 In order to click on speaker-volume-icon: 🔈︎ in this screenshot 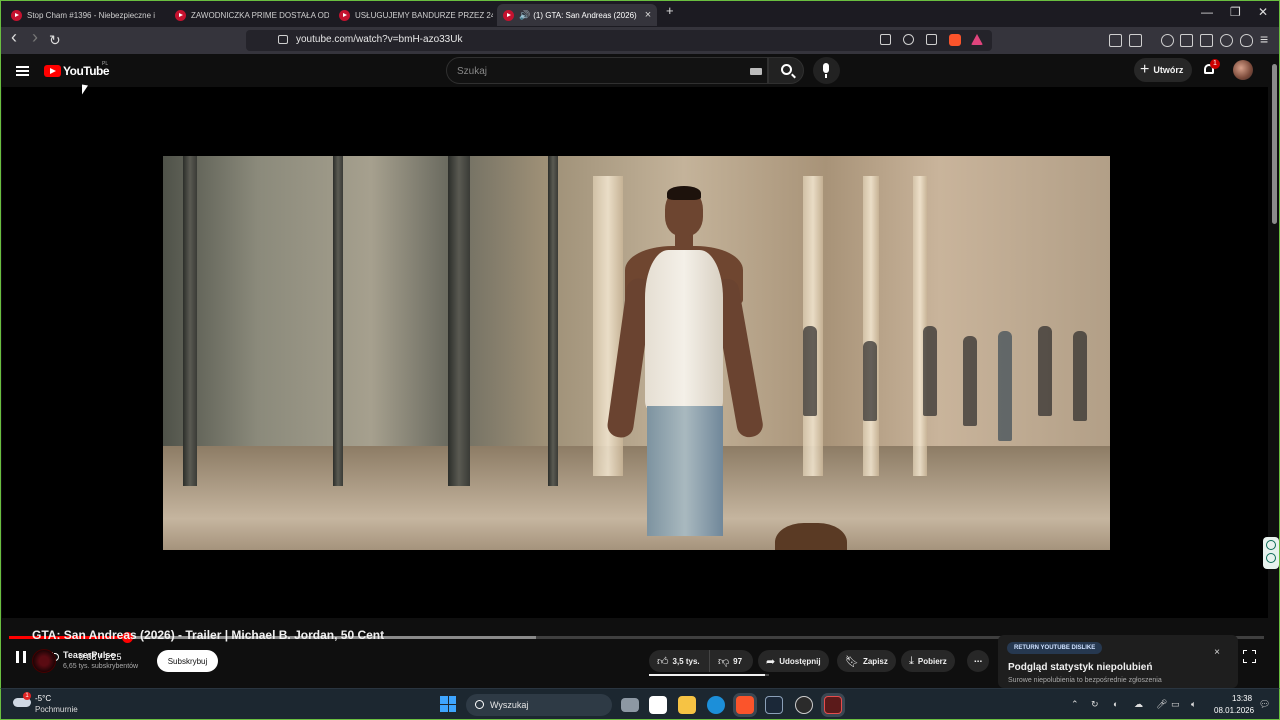, I will do `click(1193, 704)`.